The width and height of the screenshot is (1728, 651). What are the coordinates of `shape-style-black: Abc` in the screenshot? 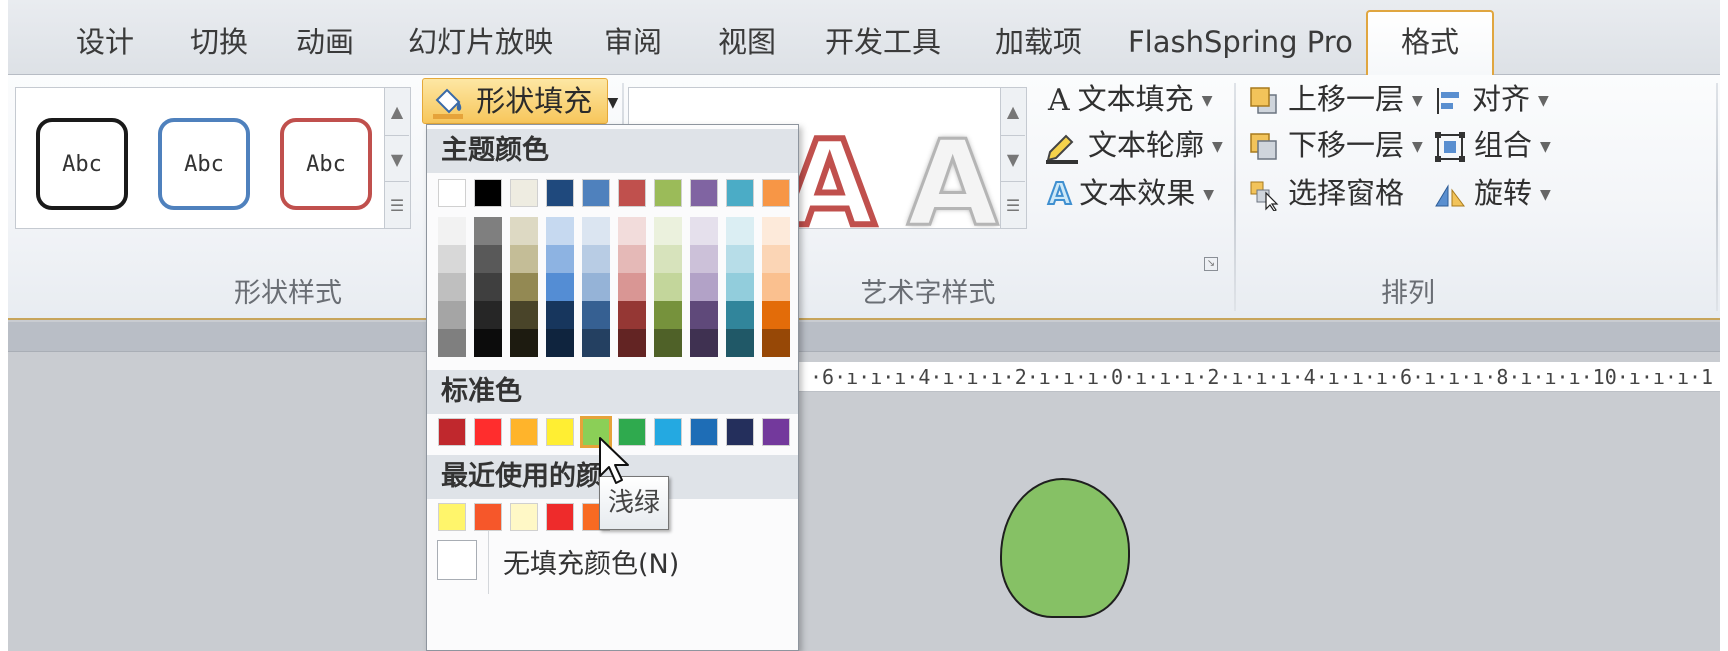 It's located at (82, 164).